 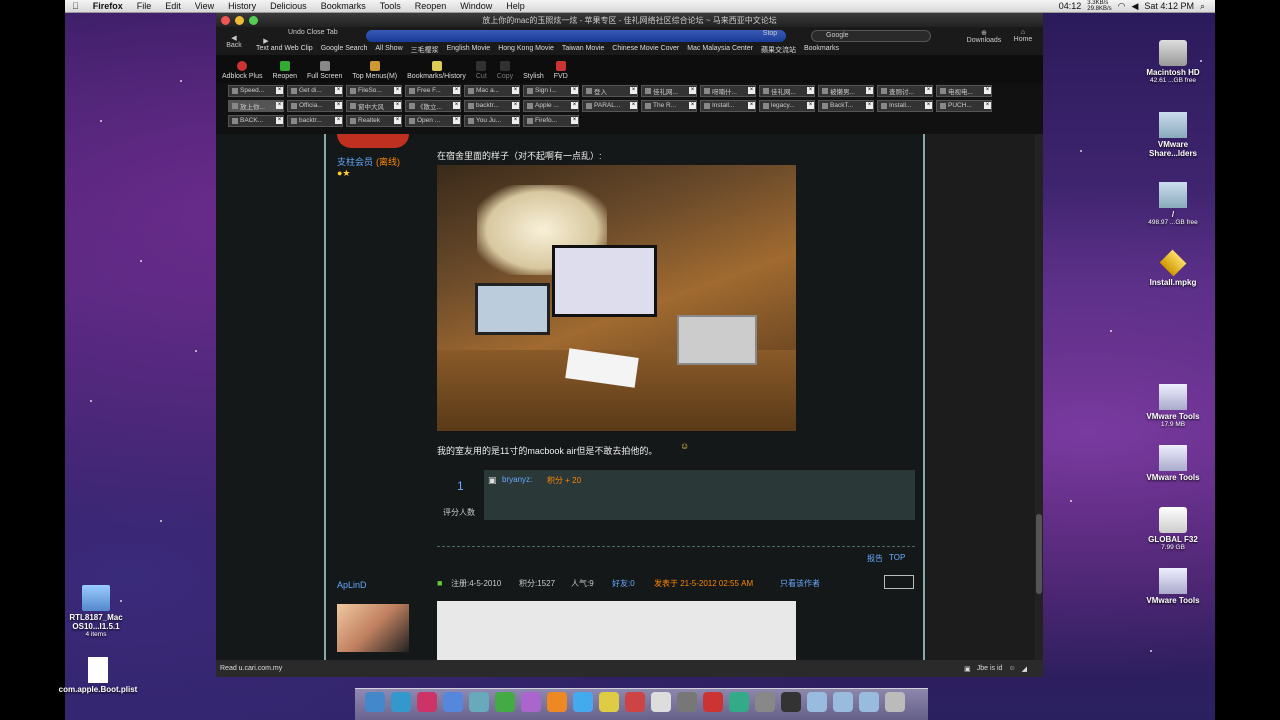 I want to click on tab: You Ju... ×, so click(x=492, y=120).